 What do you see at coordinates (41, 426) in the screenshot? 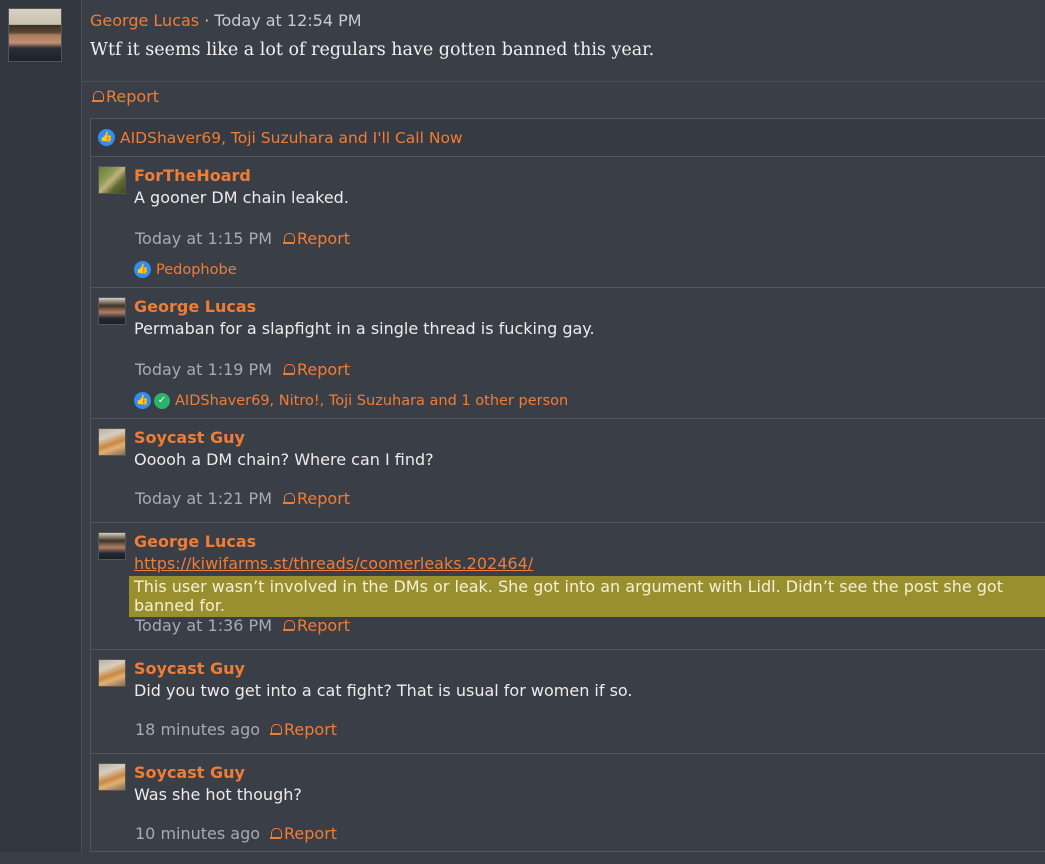
I see `left-user-column` at bounding box center [41, 426].